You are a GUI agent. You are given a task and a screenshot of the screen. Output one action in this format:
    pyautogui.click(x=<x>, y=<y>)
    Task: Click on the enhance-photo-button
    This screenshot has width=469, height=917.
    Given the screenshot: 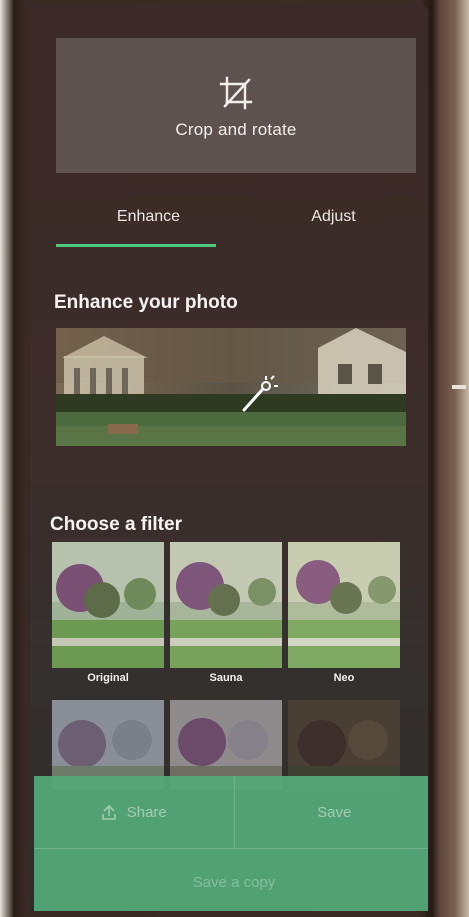 What is the action you would take?
    pyautogui.click(x=231, y=387)
    